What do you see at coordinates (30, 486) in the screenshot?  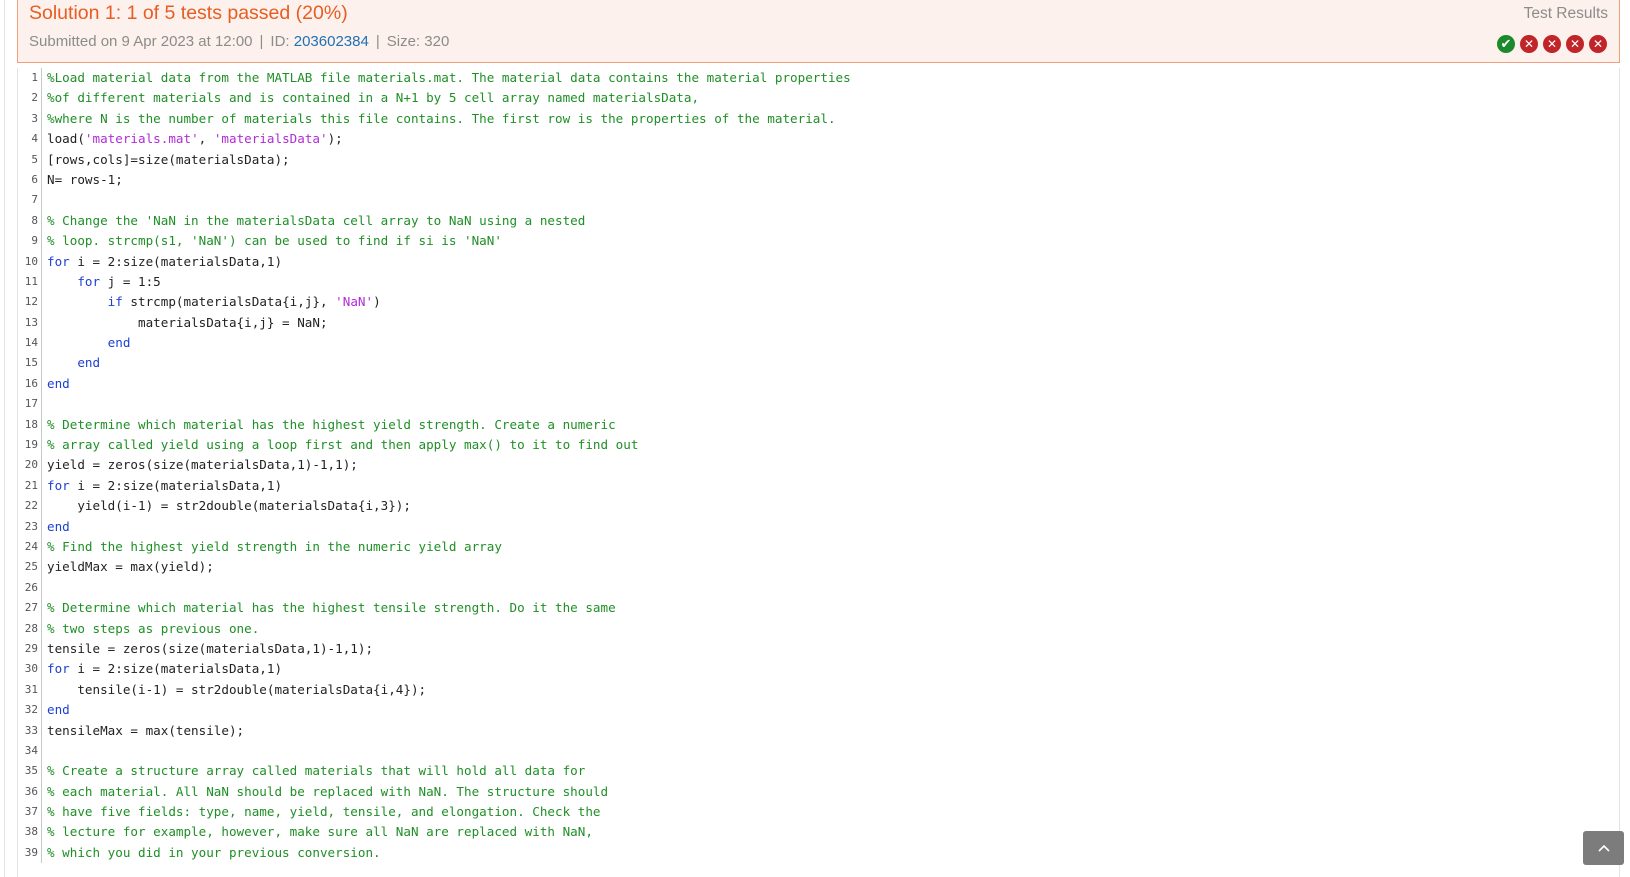 I see `line-number: 21` at bounding box center [30, 486].